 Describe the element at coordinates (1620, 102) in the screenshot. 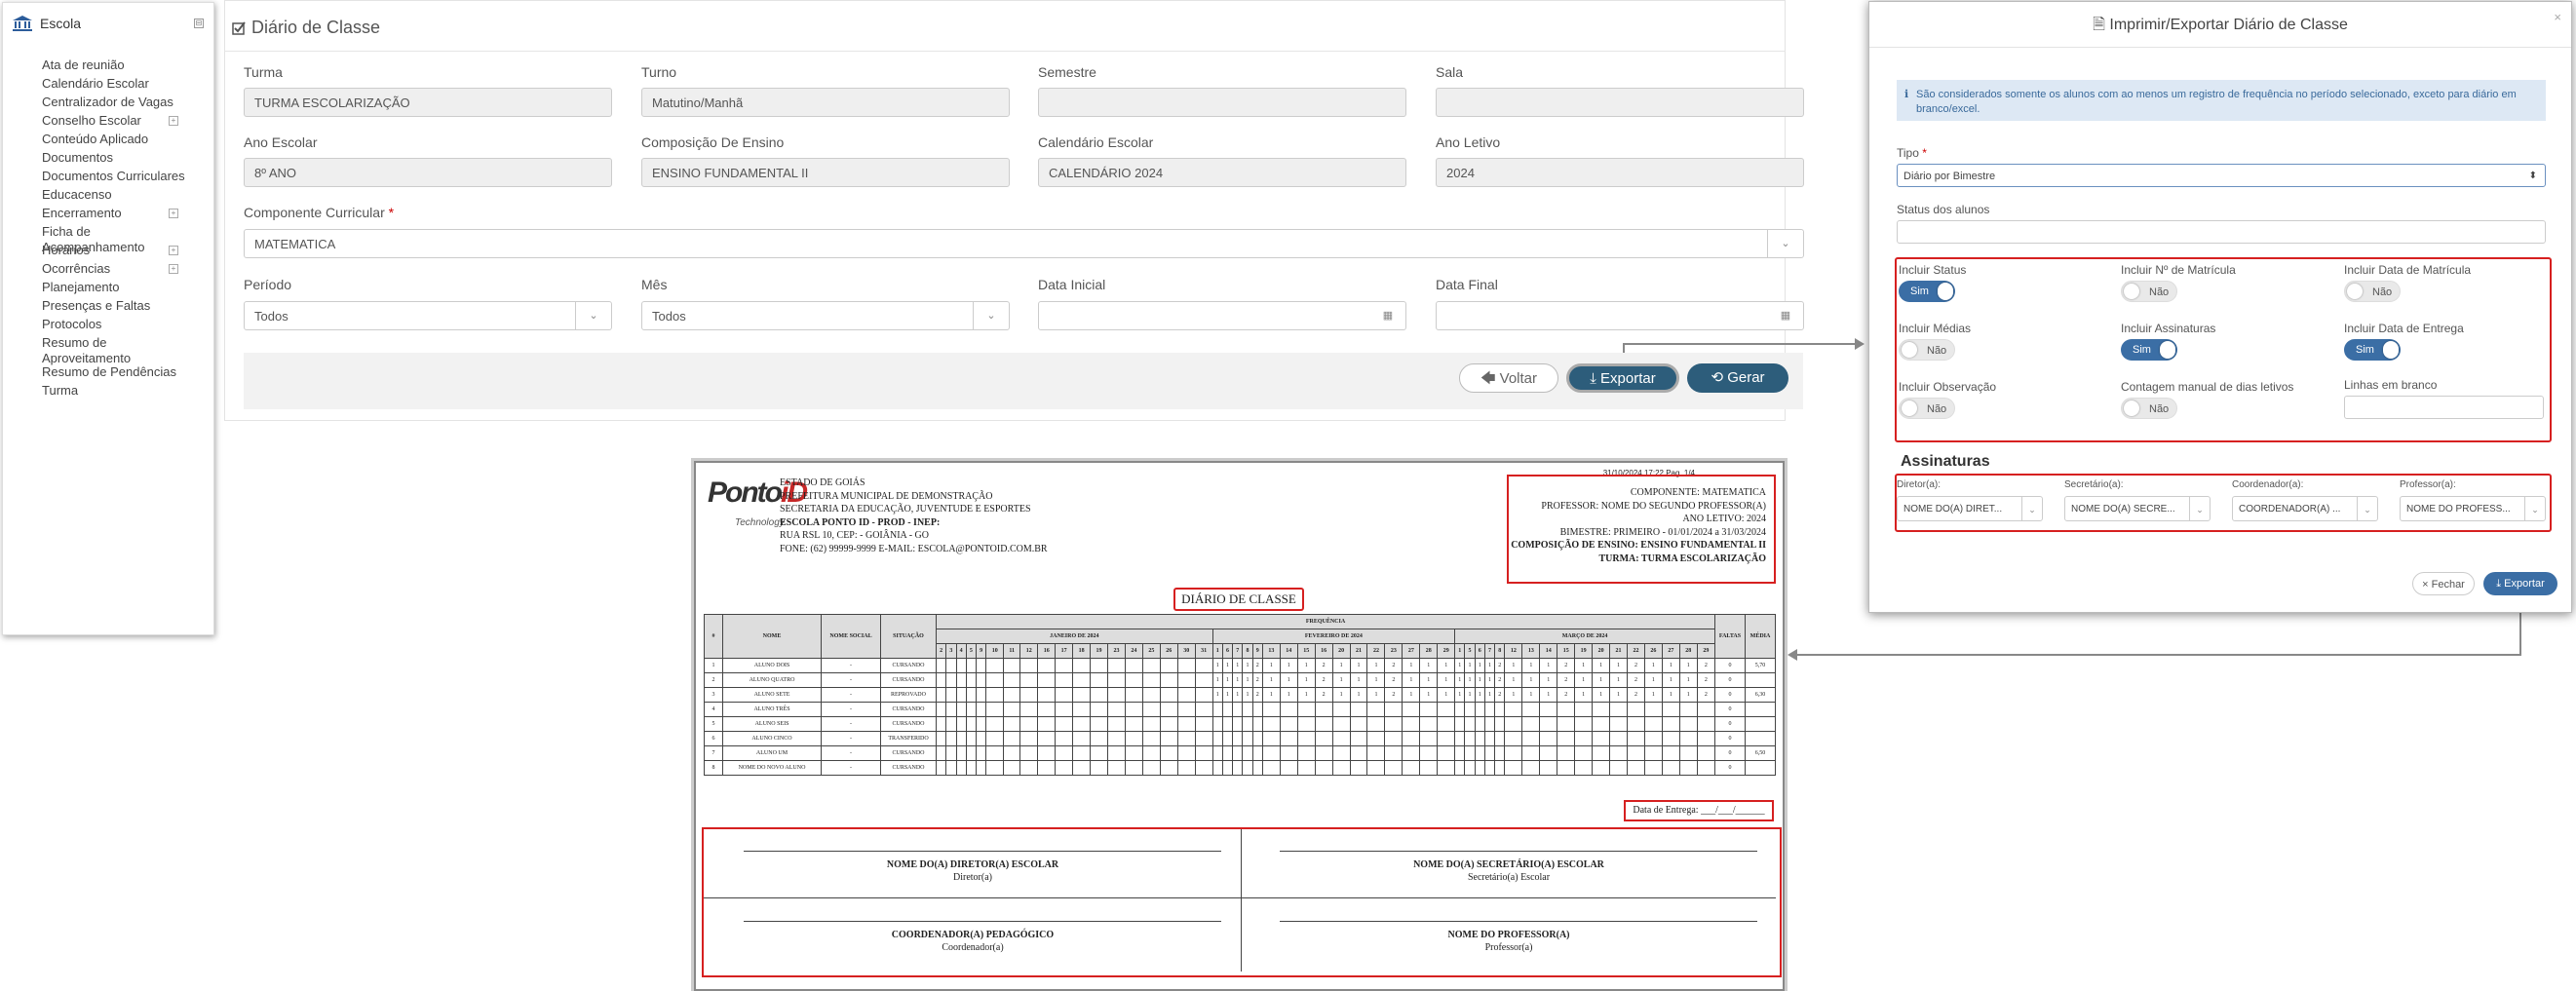

I see `sala-field` at that location.